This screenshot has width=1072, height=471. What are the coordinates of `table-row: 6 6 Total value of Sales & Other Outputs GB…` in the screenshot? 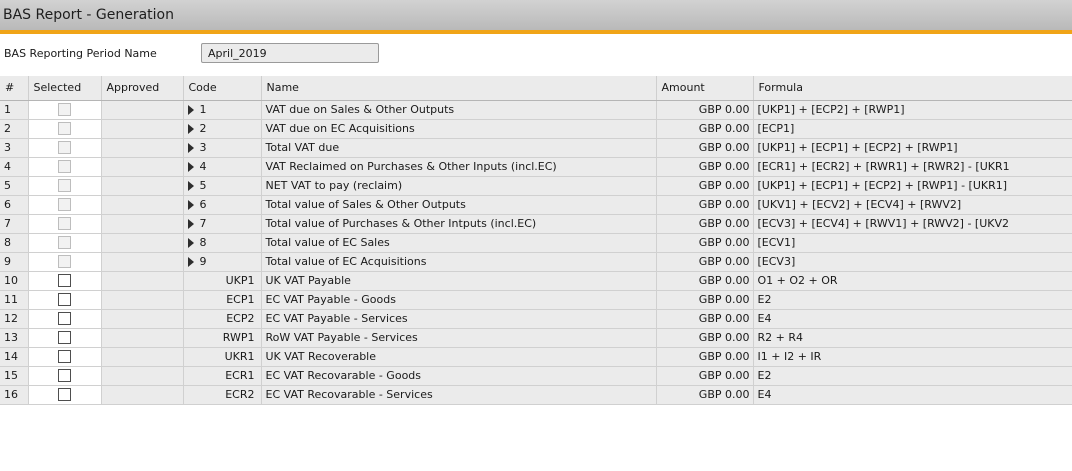 It's located at (536, 205).